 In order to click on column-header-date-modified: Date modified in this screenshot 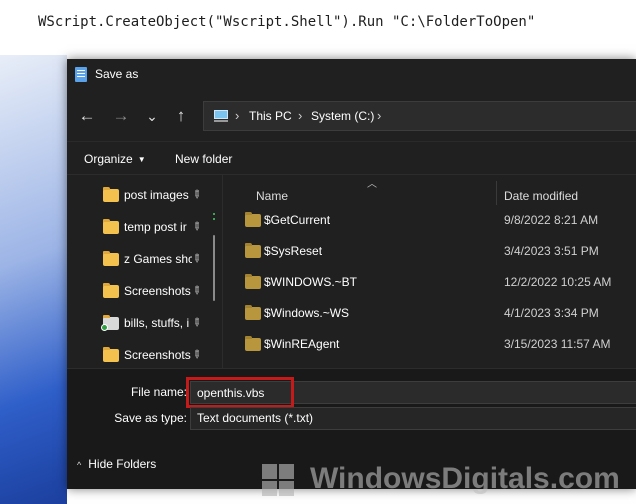, I will do `click(541, 196)`.